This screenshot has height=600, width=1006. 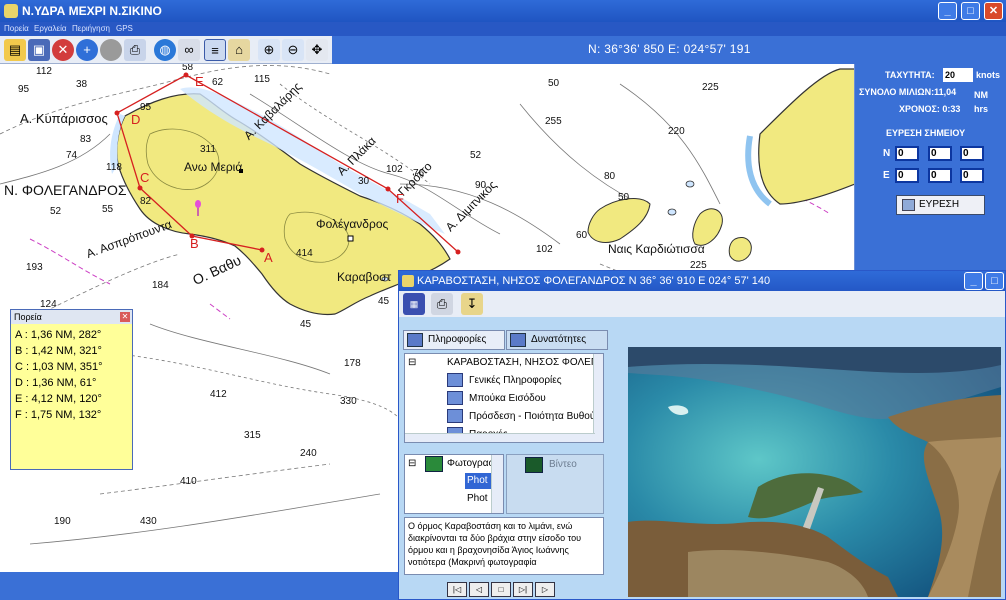 I want to click on tree-item: Πρόσδεση - Ποιότητα Βυθού, so click(x=532, y=416).